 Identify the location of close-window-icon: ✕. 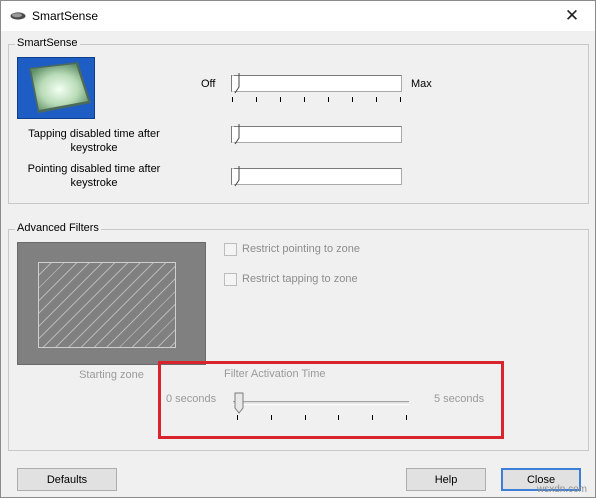
(572, 16).